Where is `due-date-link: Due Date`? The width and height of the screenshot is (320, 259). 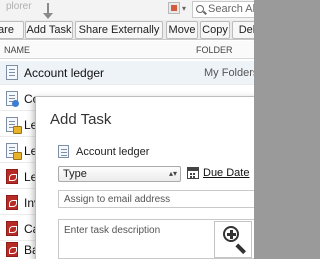 due-date-link: Due Date is located at coordinates (226, 173).